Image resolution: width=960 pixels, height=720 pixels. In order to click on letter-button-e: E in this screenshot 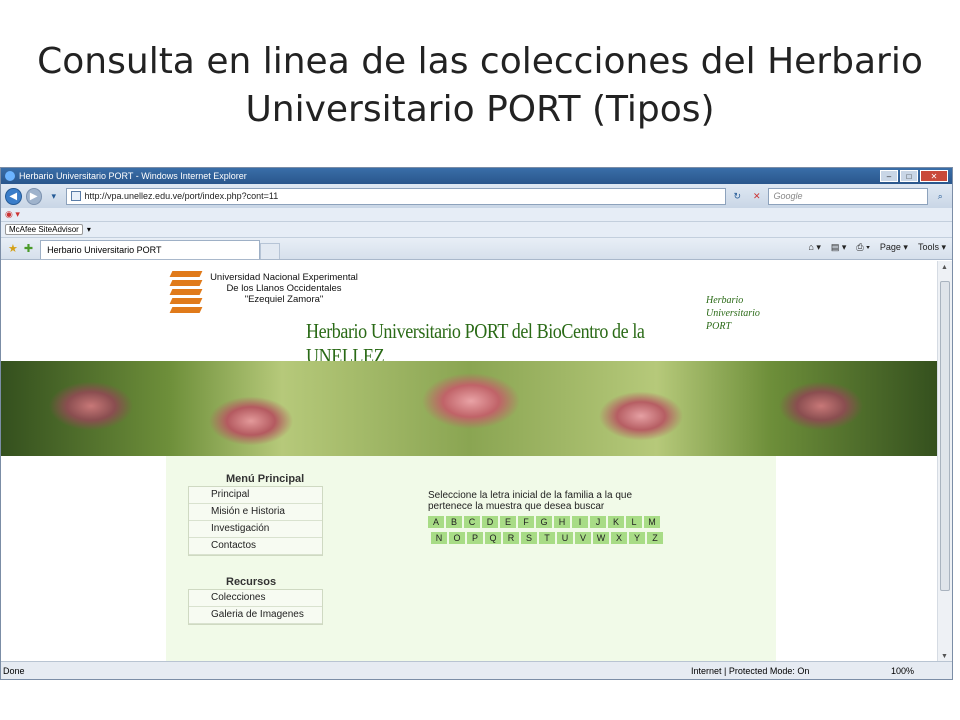, I will do `click(508, 522)`.